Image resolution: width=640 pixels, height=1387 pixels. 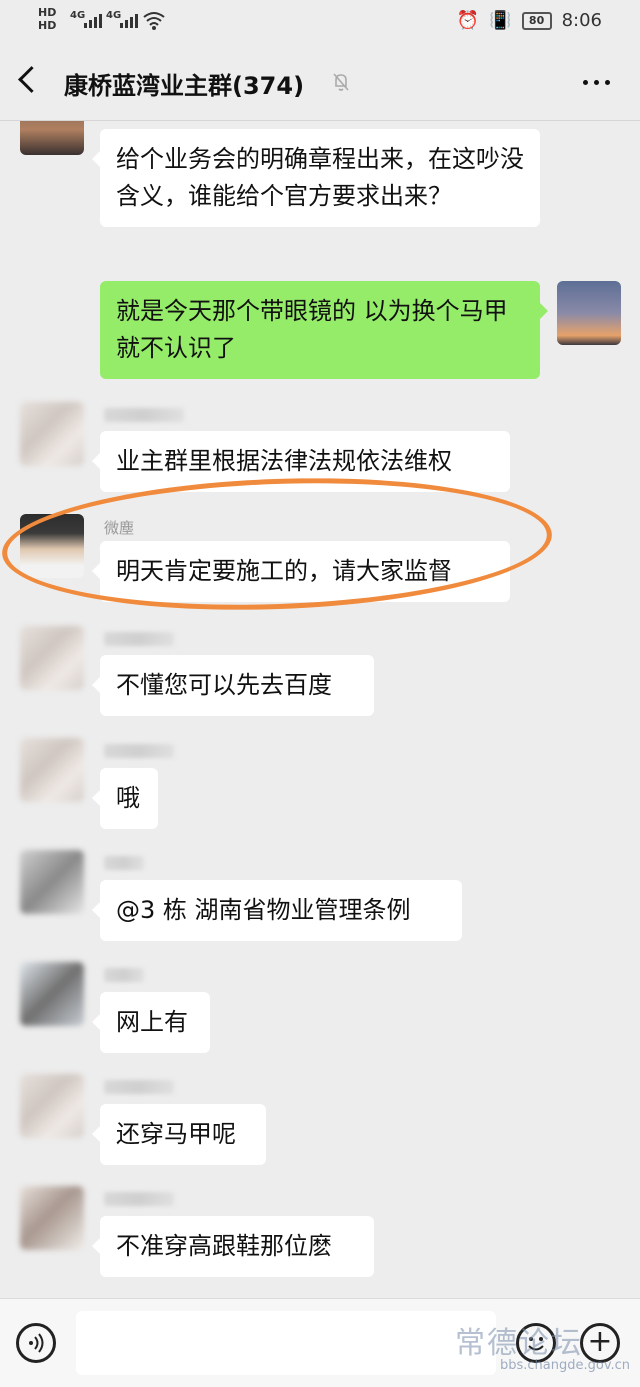 What do you see at coordinates (36, 1343) in the screenshot?
I see `voice-input-icon` at bounding box center [36, 1343].